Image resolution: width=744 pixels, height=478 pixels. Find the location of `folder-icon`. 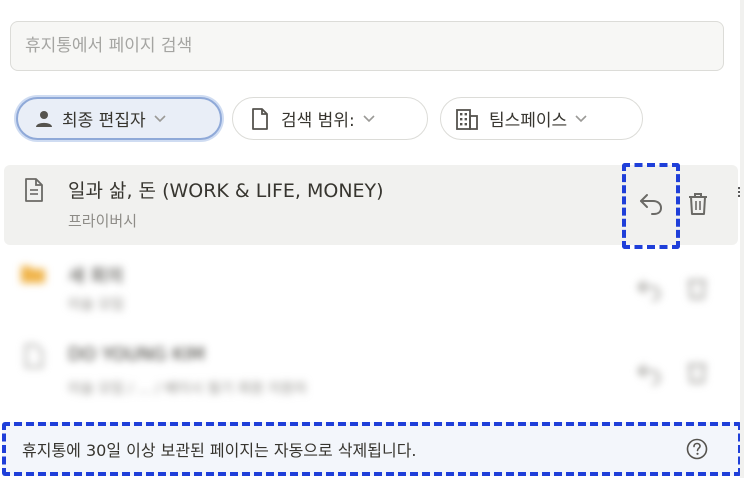

folder-icon is located at coordinates (33, 275).